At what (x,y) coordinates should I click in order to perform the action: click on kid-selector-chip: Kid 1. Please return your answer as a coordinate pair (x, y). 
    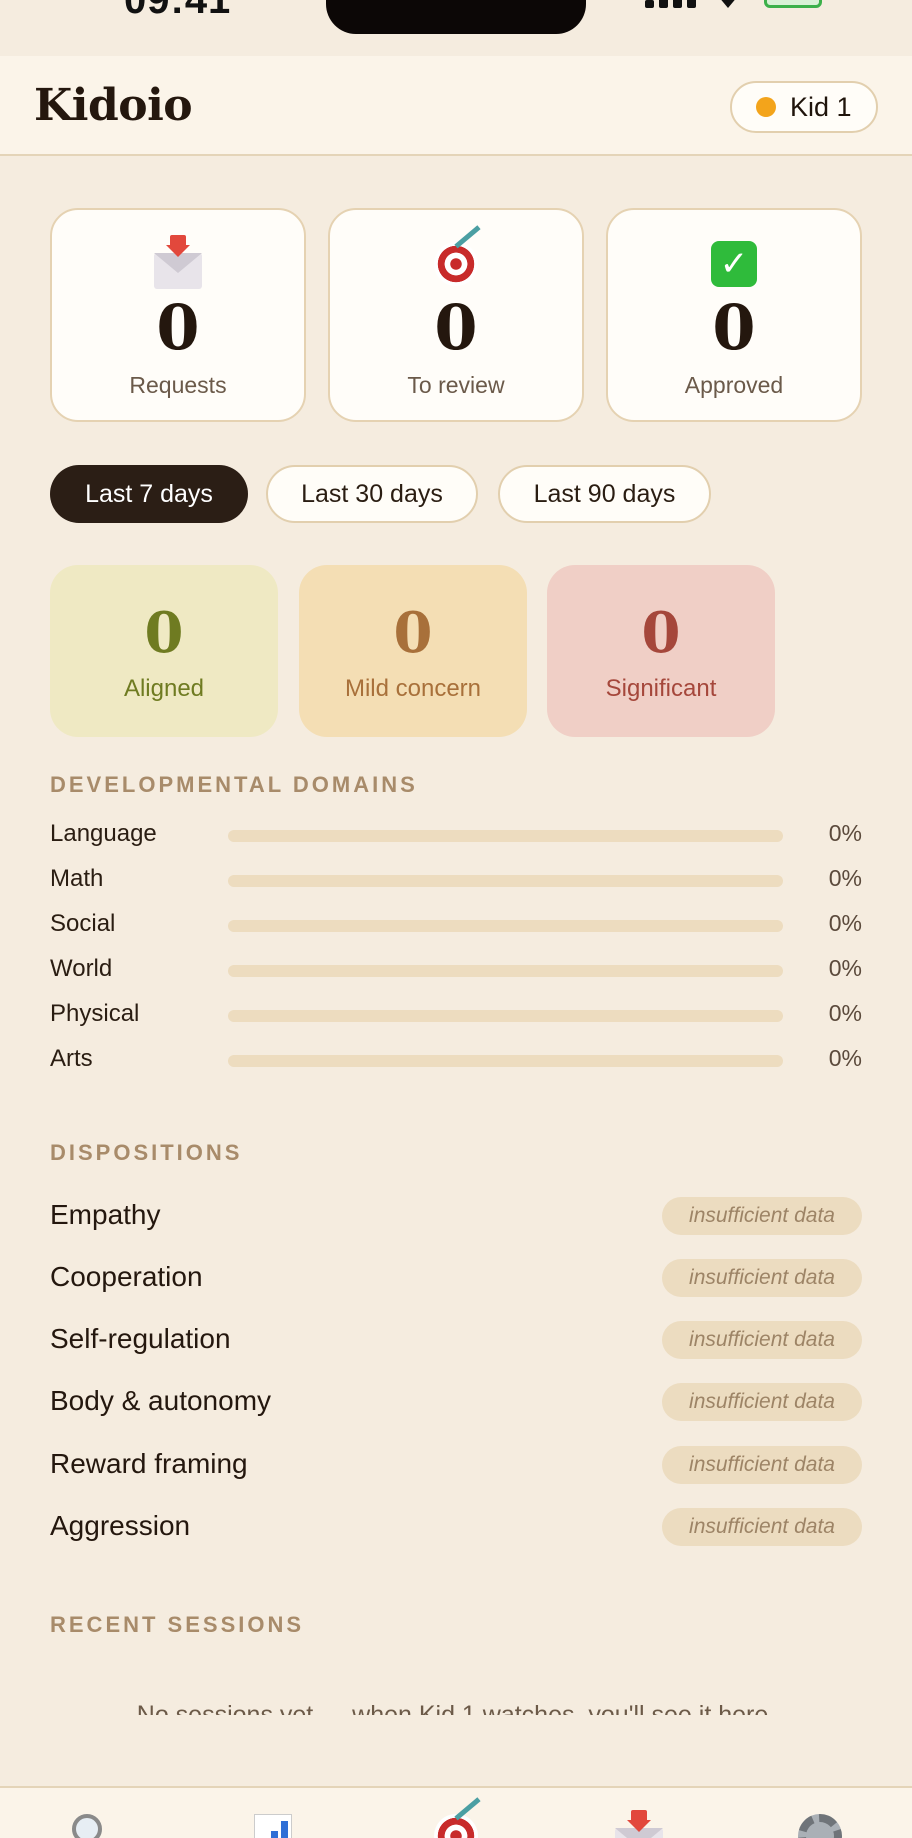
    Looking at the image, I should click on (804, 107).